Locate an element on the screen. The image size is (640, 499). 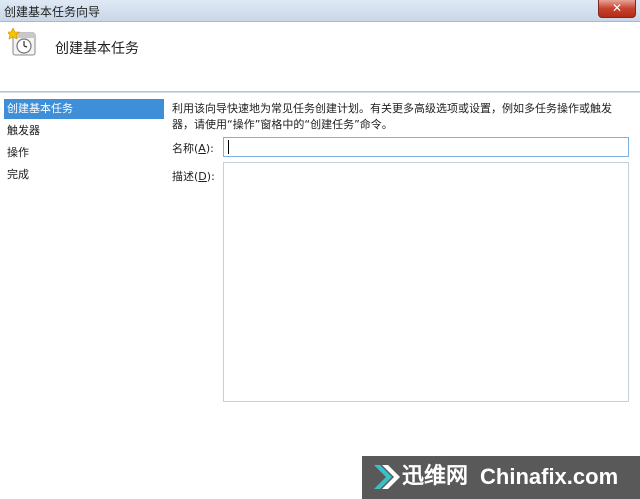
text-caret is located at coordinates (228, 147).